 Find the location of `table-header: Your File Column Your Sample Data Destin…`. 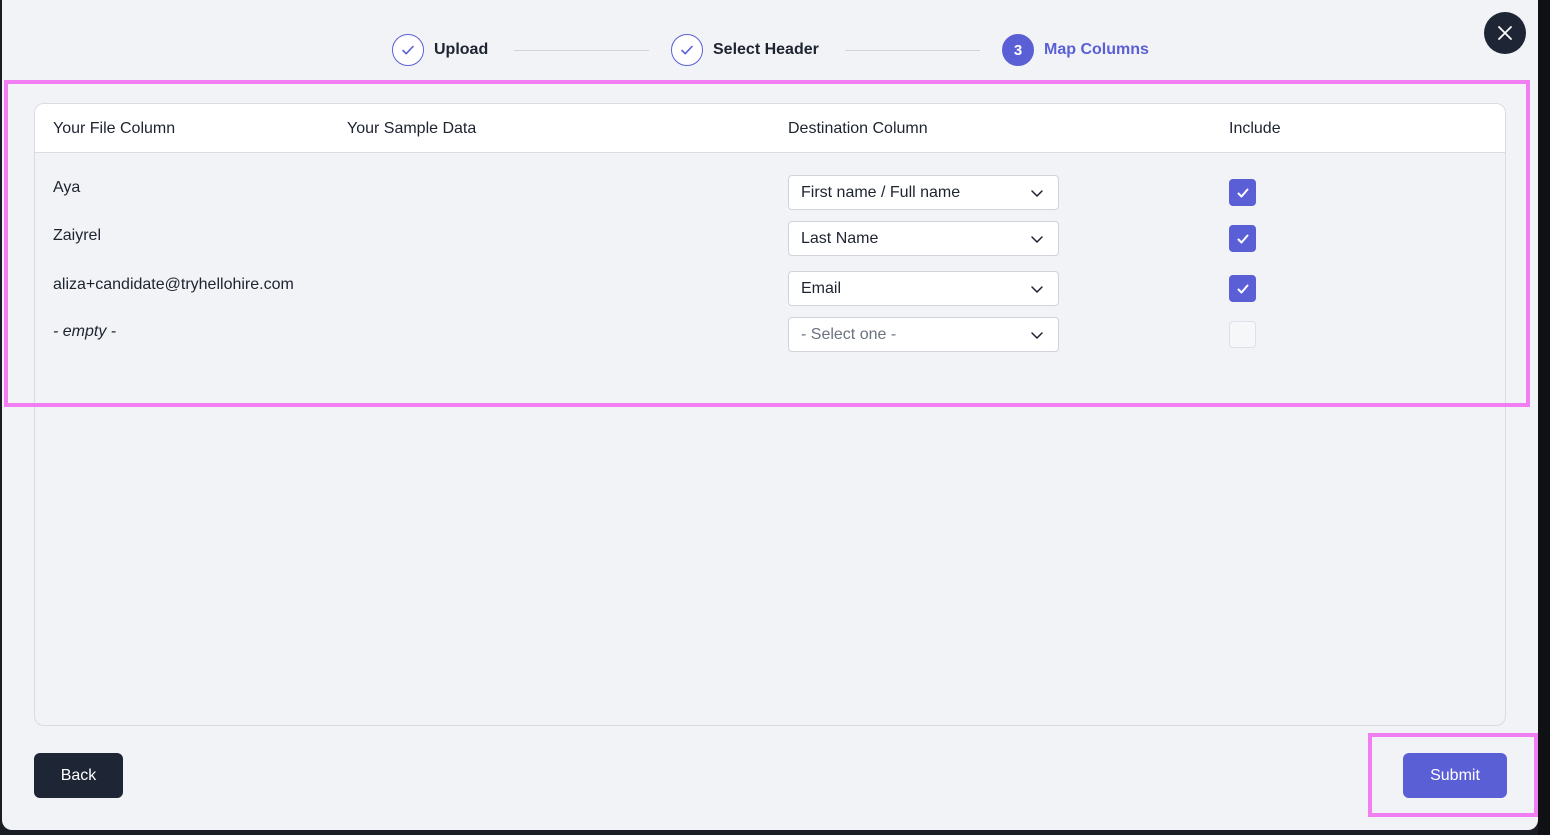

table-header: Your File Column Your Sample Data Destin… is located at coordinates (770, 128).